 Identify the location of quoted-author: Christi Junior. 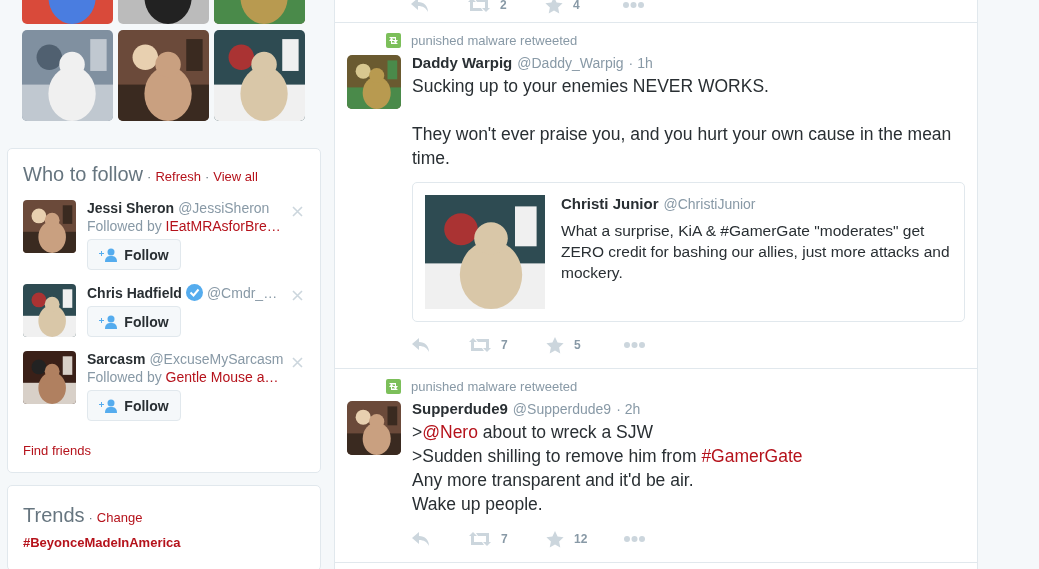
(610, 203).